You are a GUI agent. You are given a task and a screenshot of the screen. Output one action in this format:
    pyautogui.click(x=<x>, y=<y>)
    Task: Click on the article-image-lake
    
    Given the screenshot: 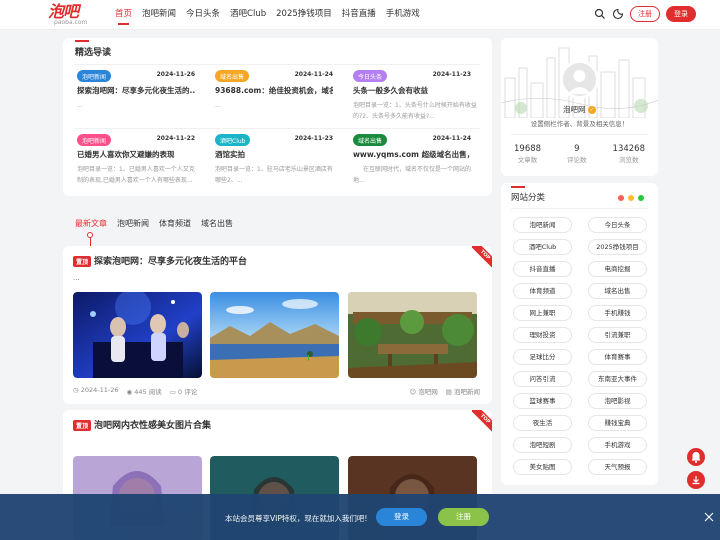 What is the action you would take?
    pyautogui.click(x=274, y=335)
    